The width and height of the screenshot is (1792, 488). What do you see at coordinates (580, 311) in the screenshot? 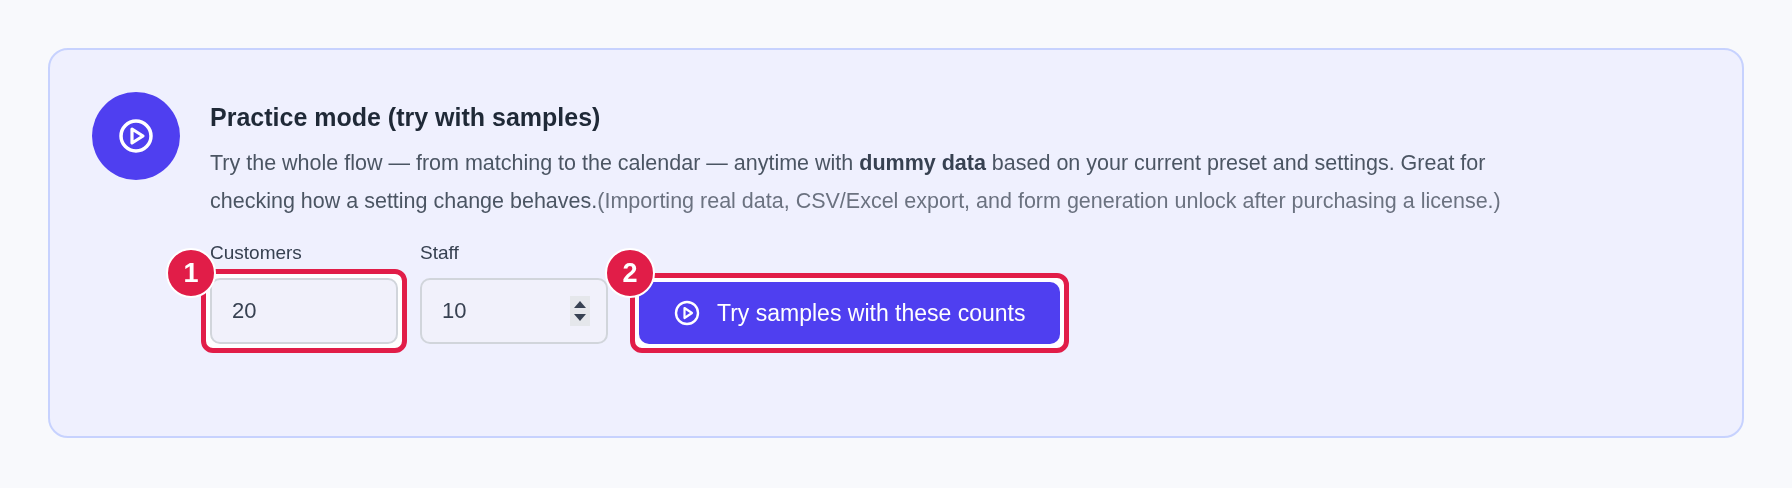
I see `stepper-icon` at bounding box center [580, 311].